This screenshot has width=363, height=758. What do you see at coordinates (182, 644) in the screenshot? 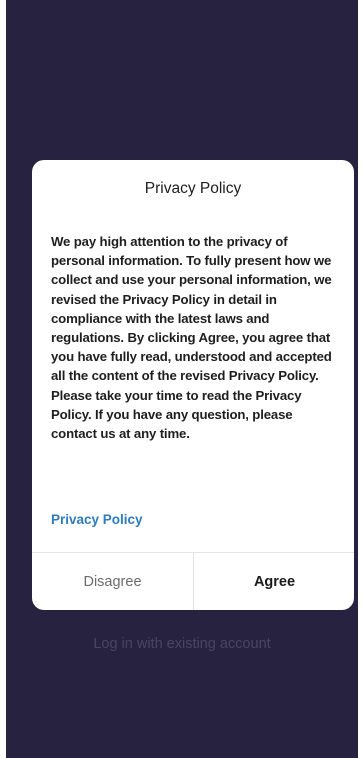
I see `login-existing-account-link: Log in with existing account` at bounding box center [182, 644].